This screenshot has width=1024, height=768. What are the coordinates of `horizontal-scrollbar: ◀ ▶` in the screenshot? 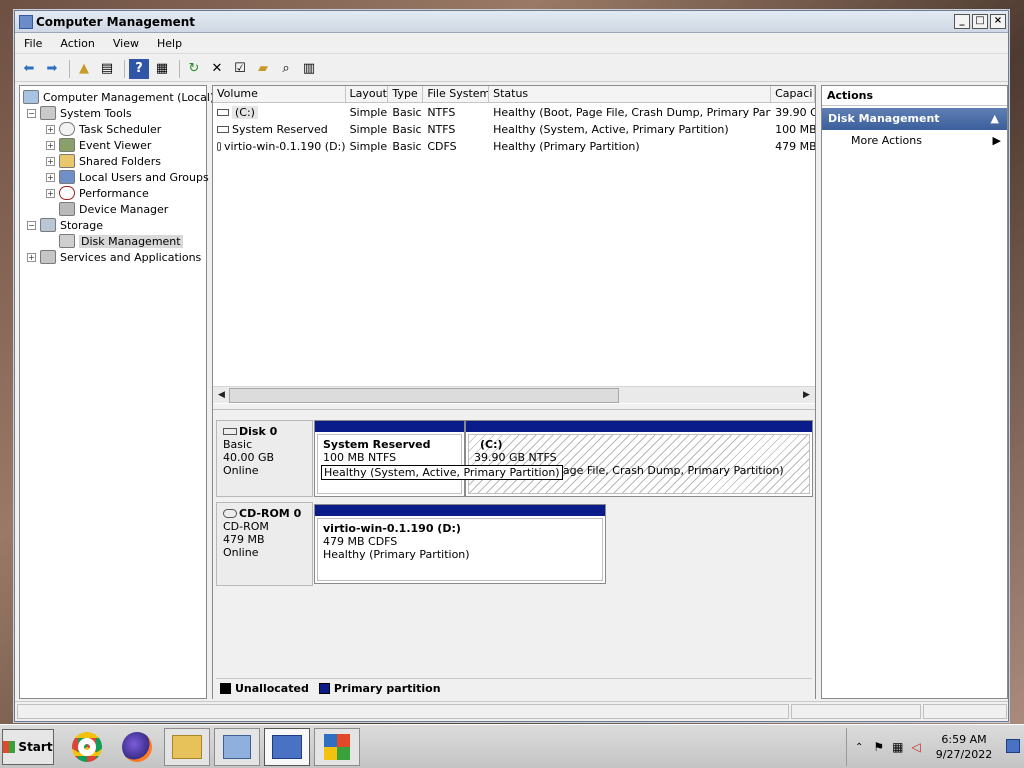 It's located at (514, 394).